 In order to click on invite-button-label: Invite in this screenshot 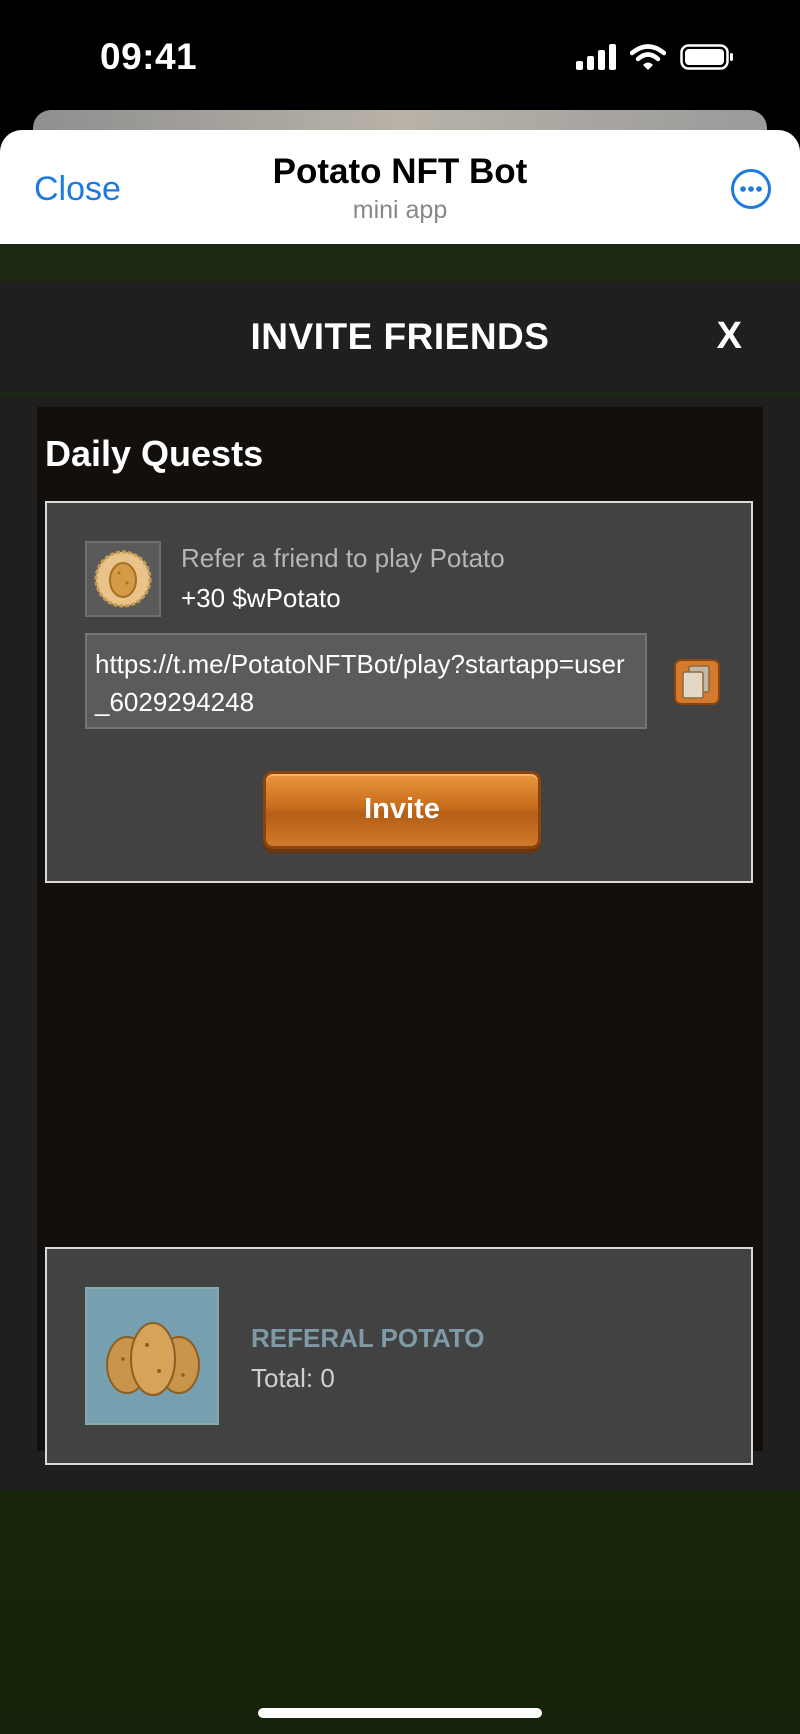, I will do `click(402, 809)`.